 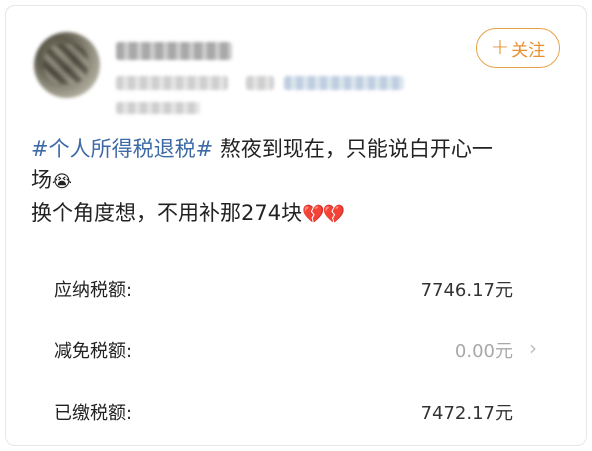 What do you see at coordinates (93, 351) in the screenshot?
I see `tax-label-reduction: 减免税额:` at bounding box center [93, 351].